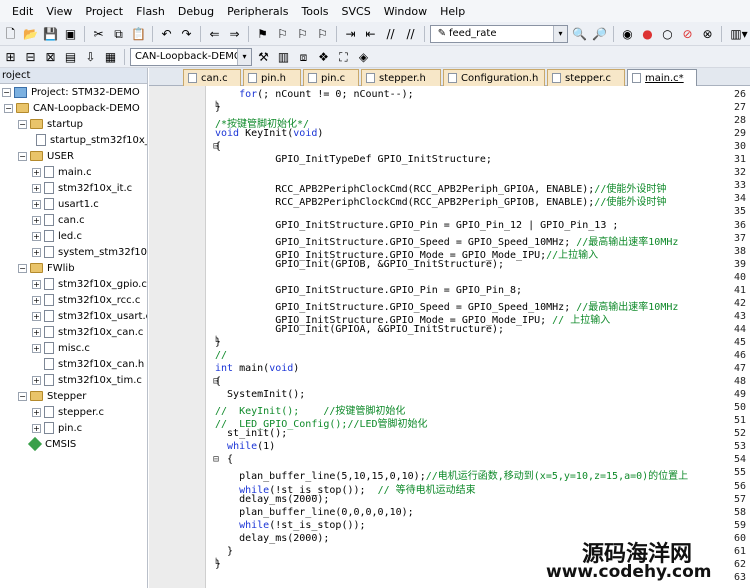  What do you see at coordinates (191, 56) in the screenshot?
I see `target-select: CAN-Loopback-DEMO ▾` at bounding box center [191, 56].